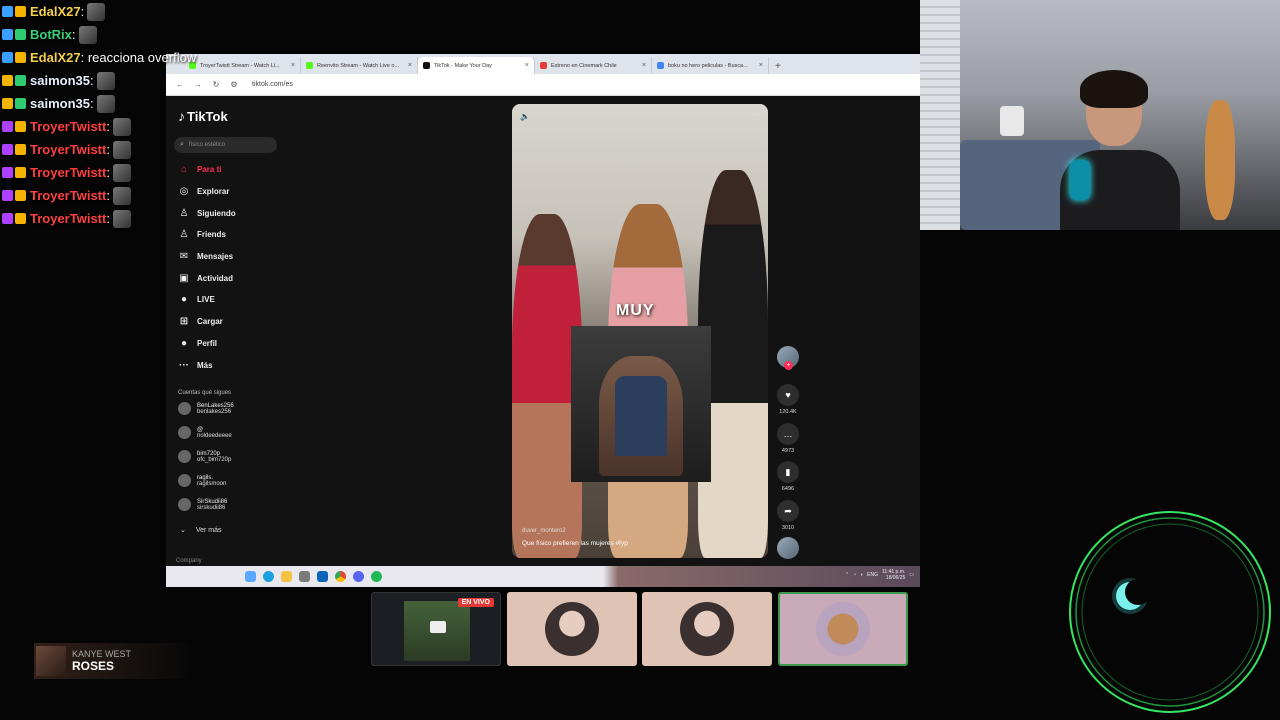 The width and height of the screenshot is (1280, 720). Describe the element at coordinates (710, 65) in the screenshot. I see `browser-tab: boku no hero peliculas - Busca... ×` at that location.